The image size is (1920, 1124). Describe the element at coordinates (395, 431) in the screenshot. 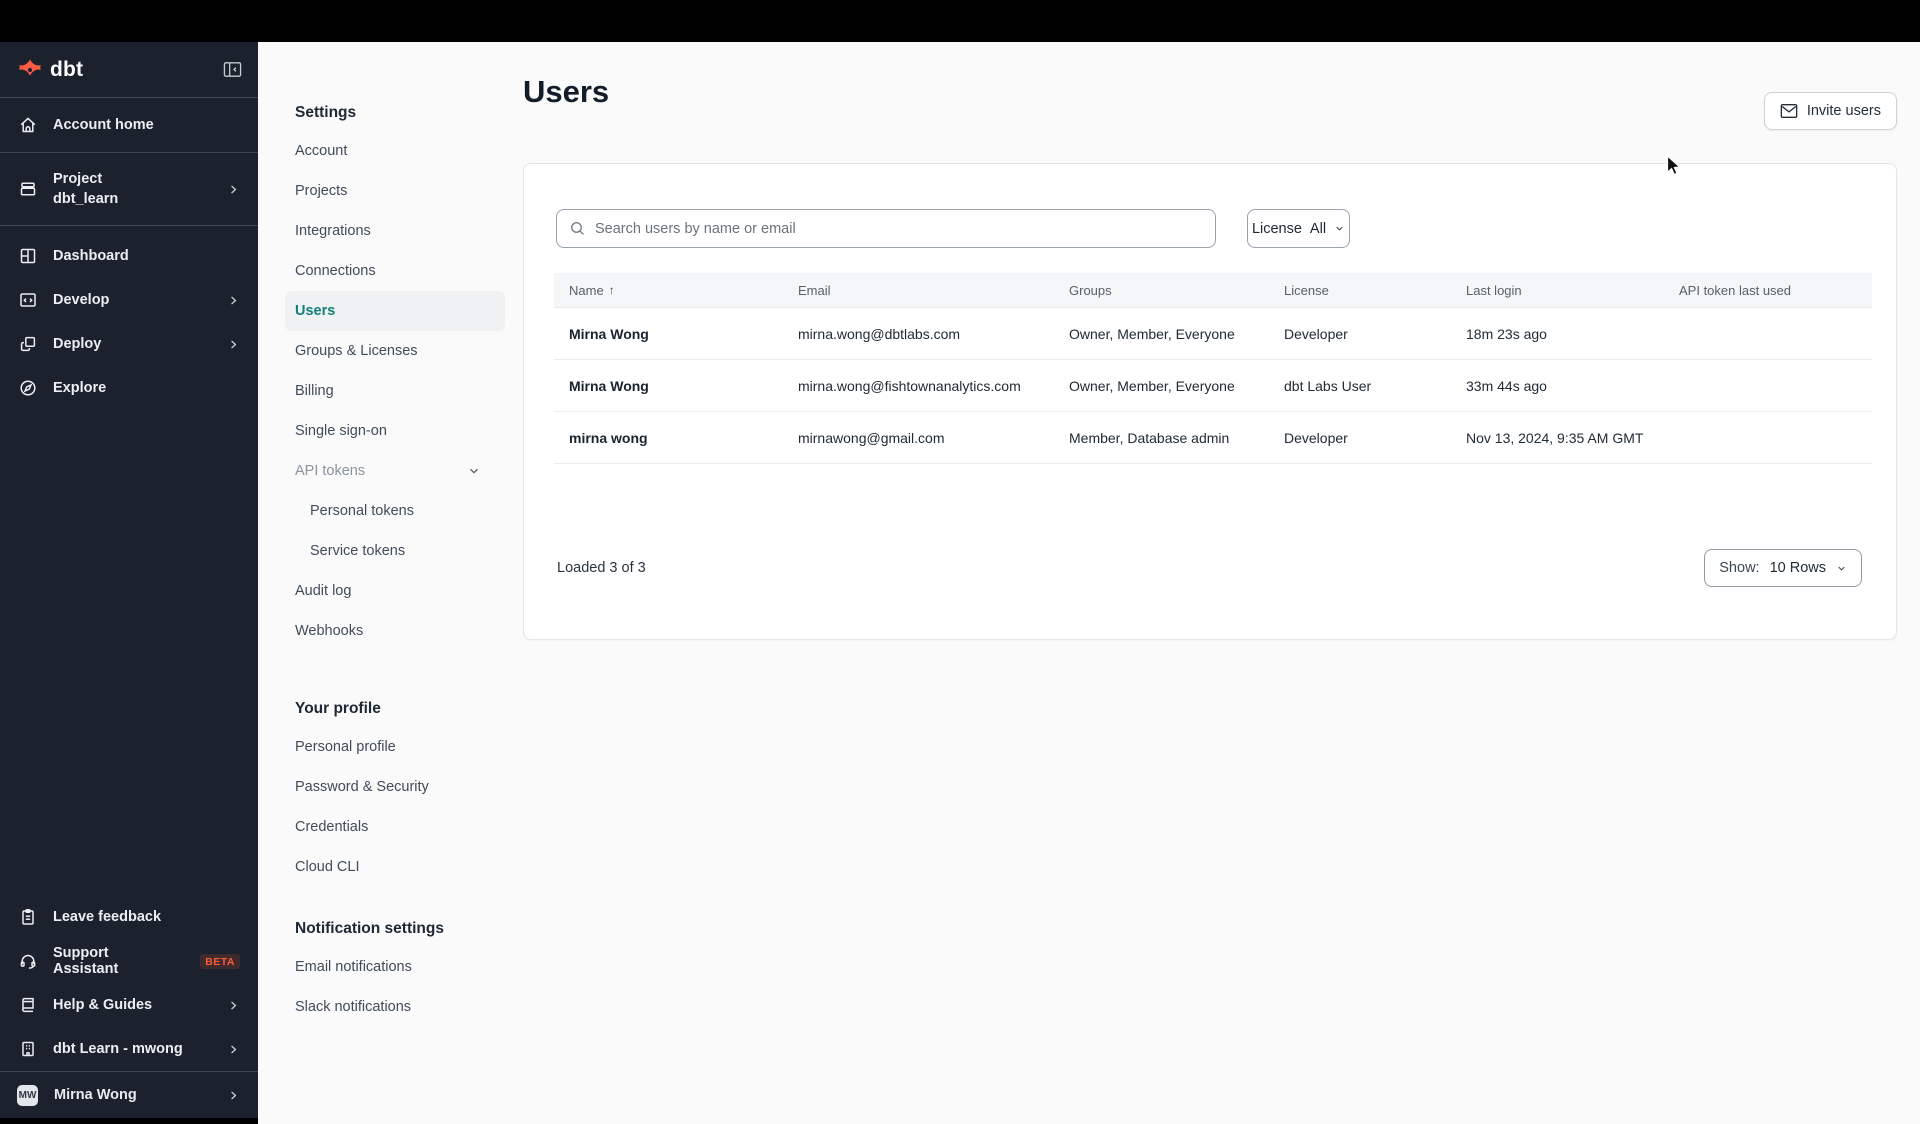

I see `settings-nav-single-sign-on: Single sign-on` at that location.